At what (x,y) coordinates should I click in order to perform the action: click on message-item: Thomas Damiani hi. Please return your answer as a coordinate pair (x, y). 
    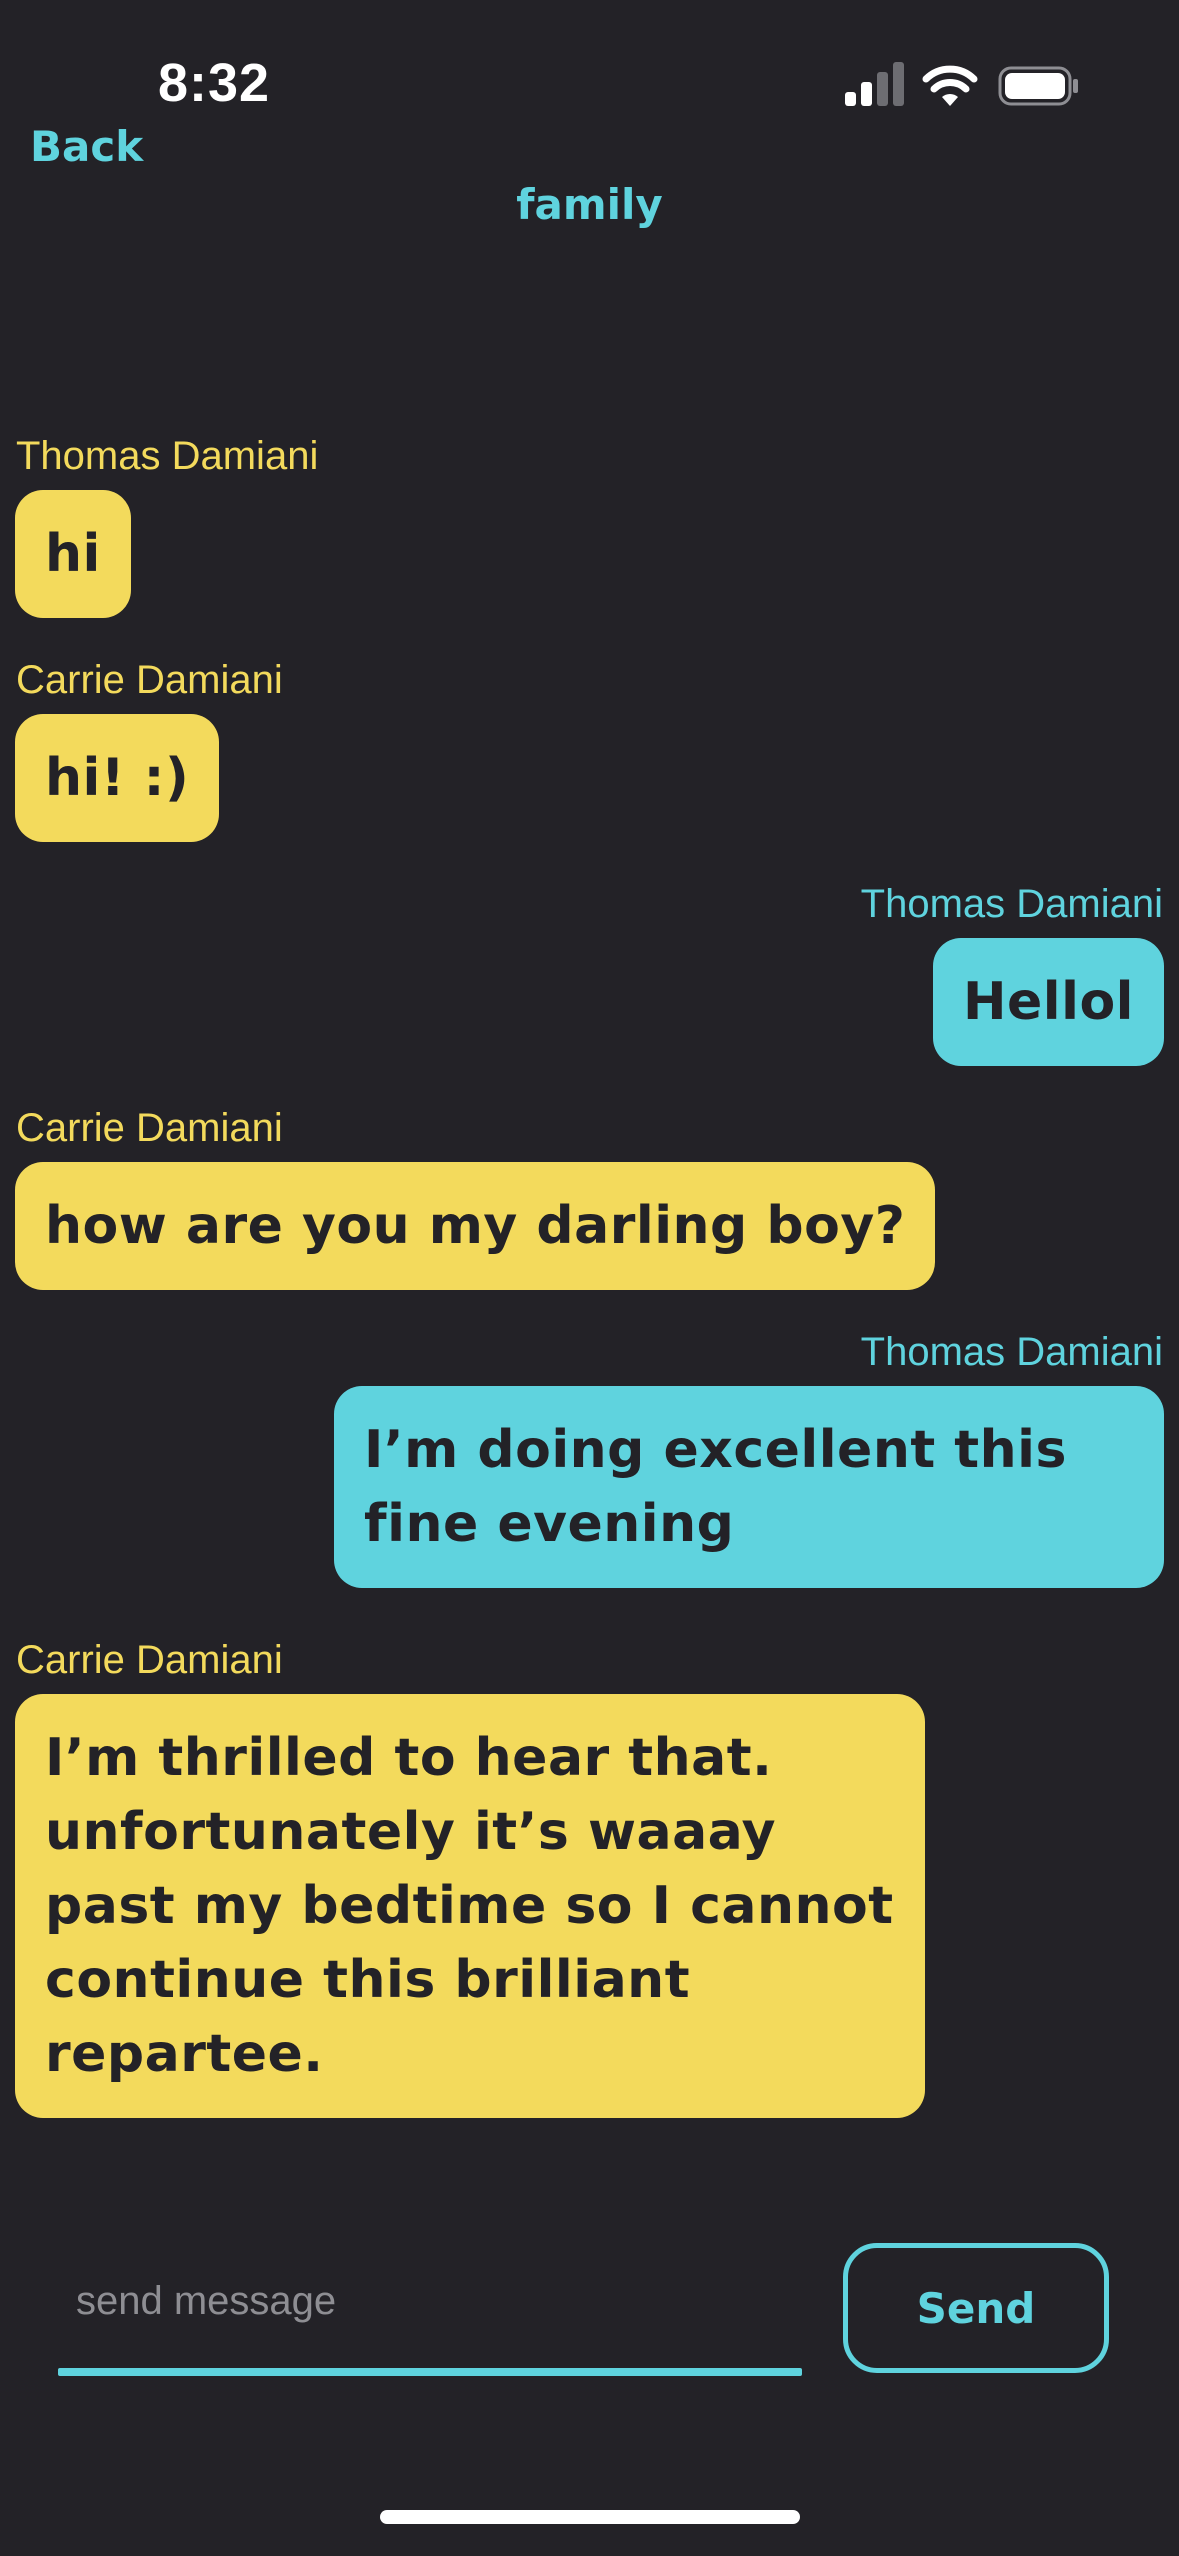
    Looking at the image, I should click on (589, 525).